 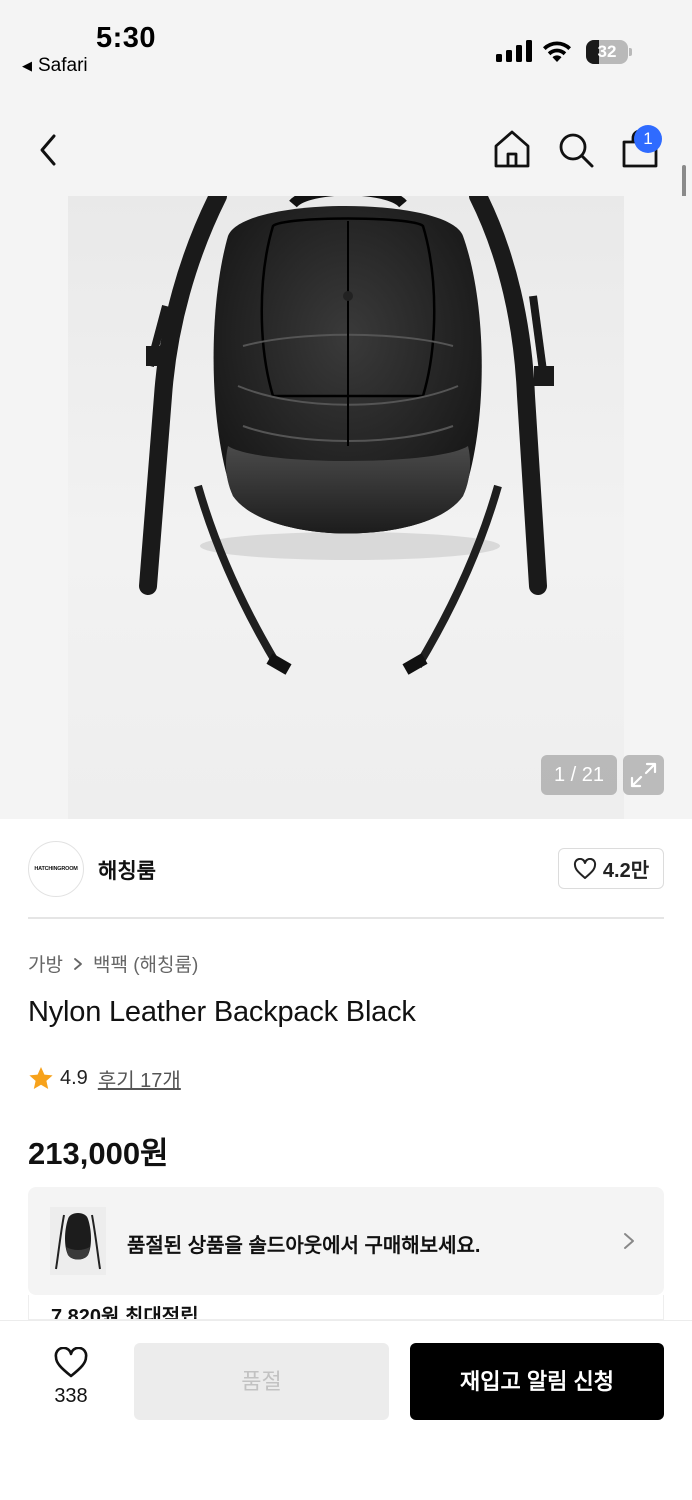 I want to click on restock-alert-button: 재입고 알림 신청, so click(x=537, y=1381).